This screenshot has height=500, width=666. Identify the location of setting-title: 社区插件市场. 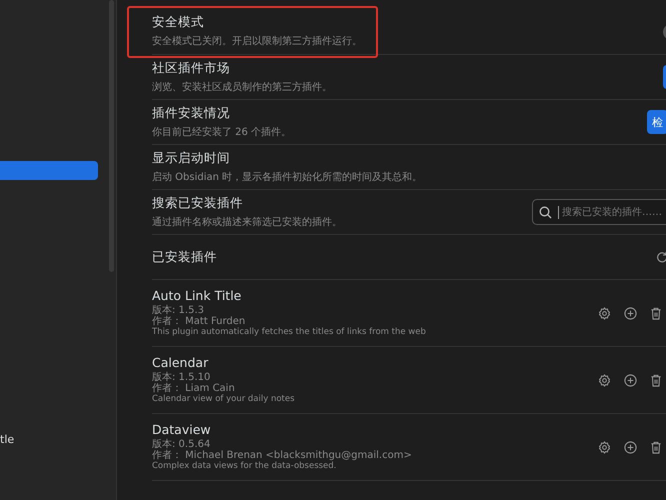
(191, 68).